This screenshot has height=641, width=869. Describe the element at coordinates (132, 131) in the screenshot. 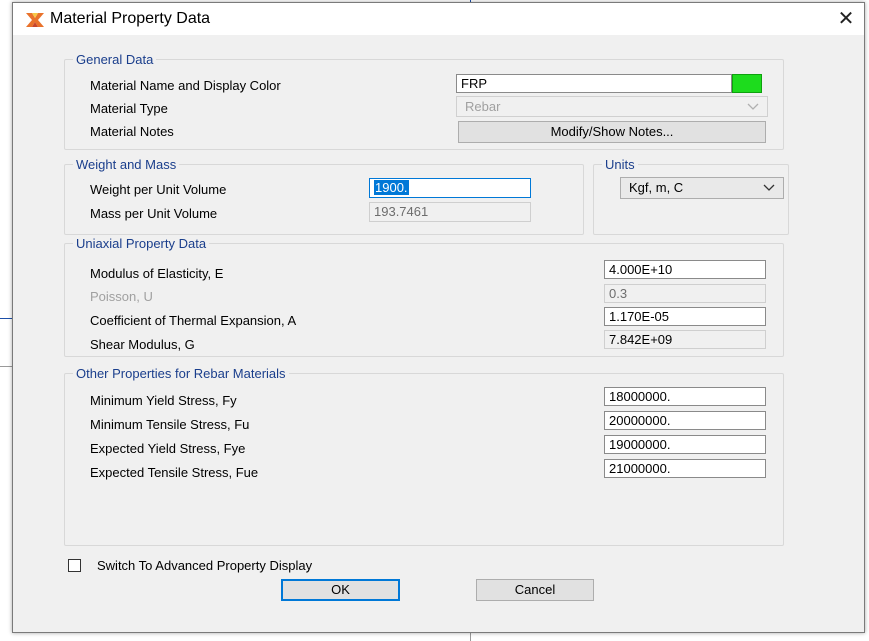

I see `material-notes-label: Material Notes` at that location.